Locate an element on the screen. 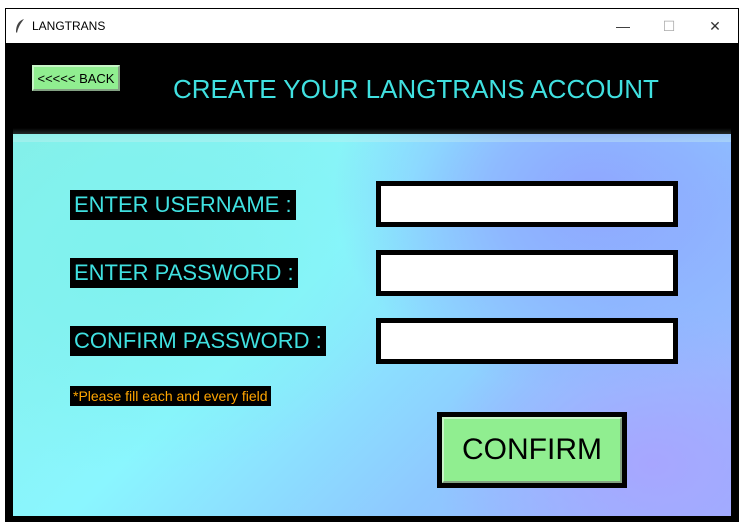  password-field-frame is located at coordinates (527, 273).